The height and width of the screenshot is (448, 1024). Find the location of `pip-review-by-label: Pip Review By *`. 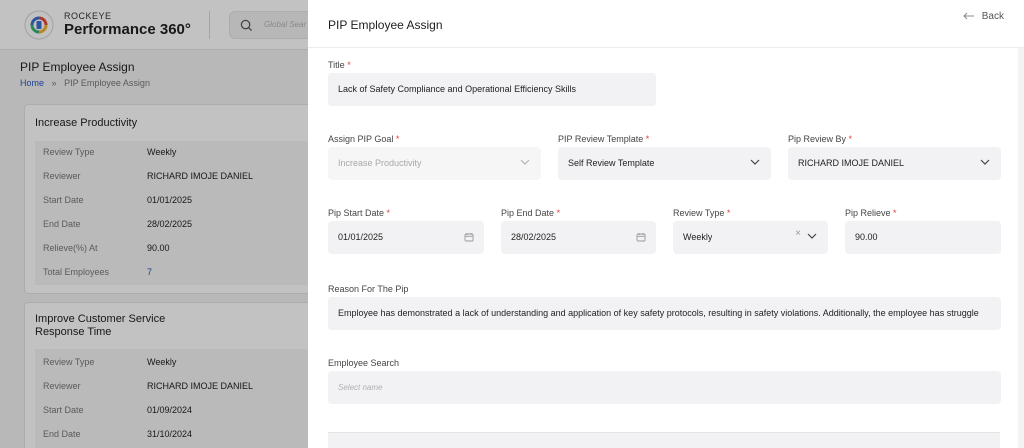

pip-review-by-label: Pip Review By * is located at coordinates (820, 139).